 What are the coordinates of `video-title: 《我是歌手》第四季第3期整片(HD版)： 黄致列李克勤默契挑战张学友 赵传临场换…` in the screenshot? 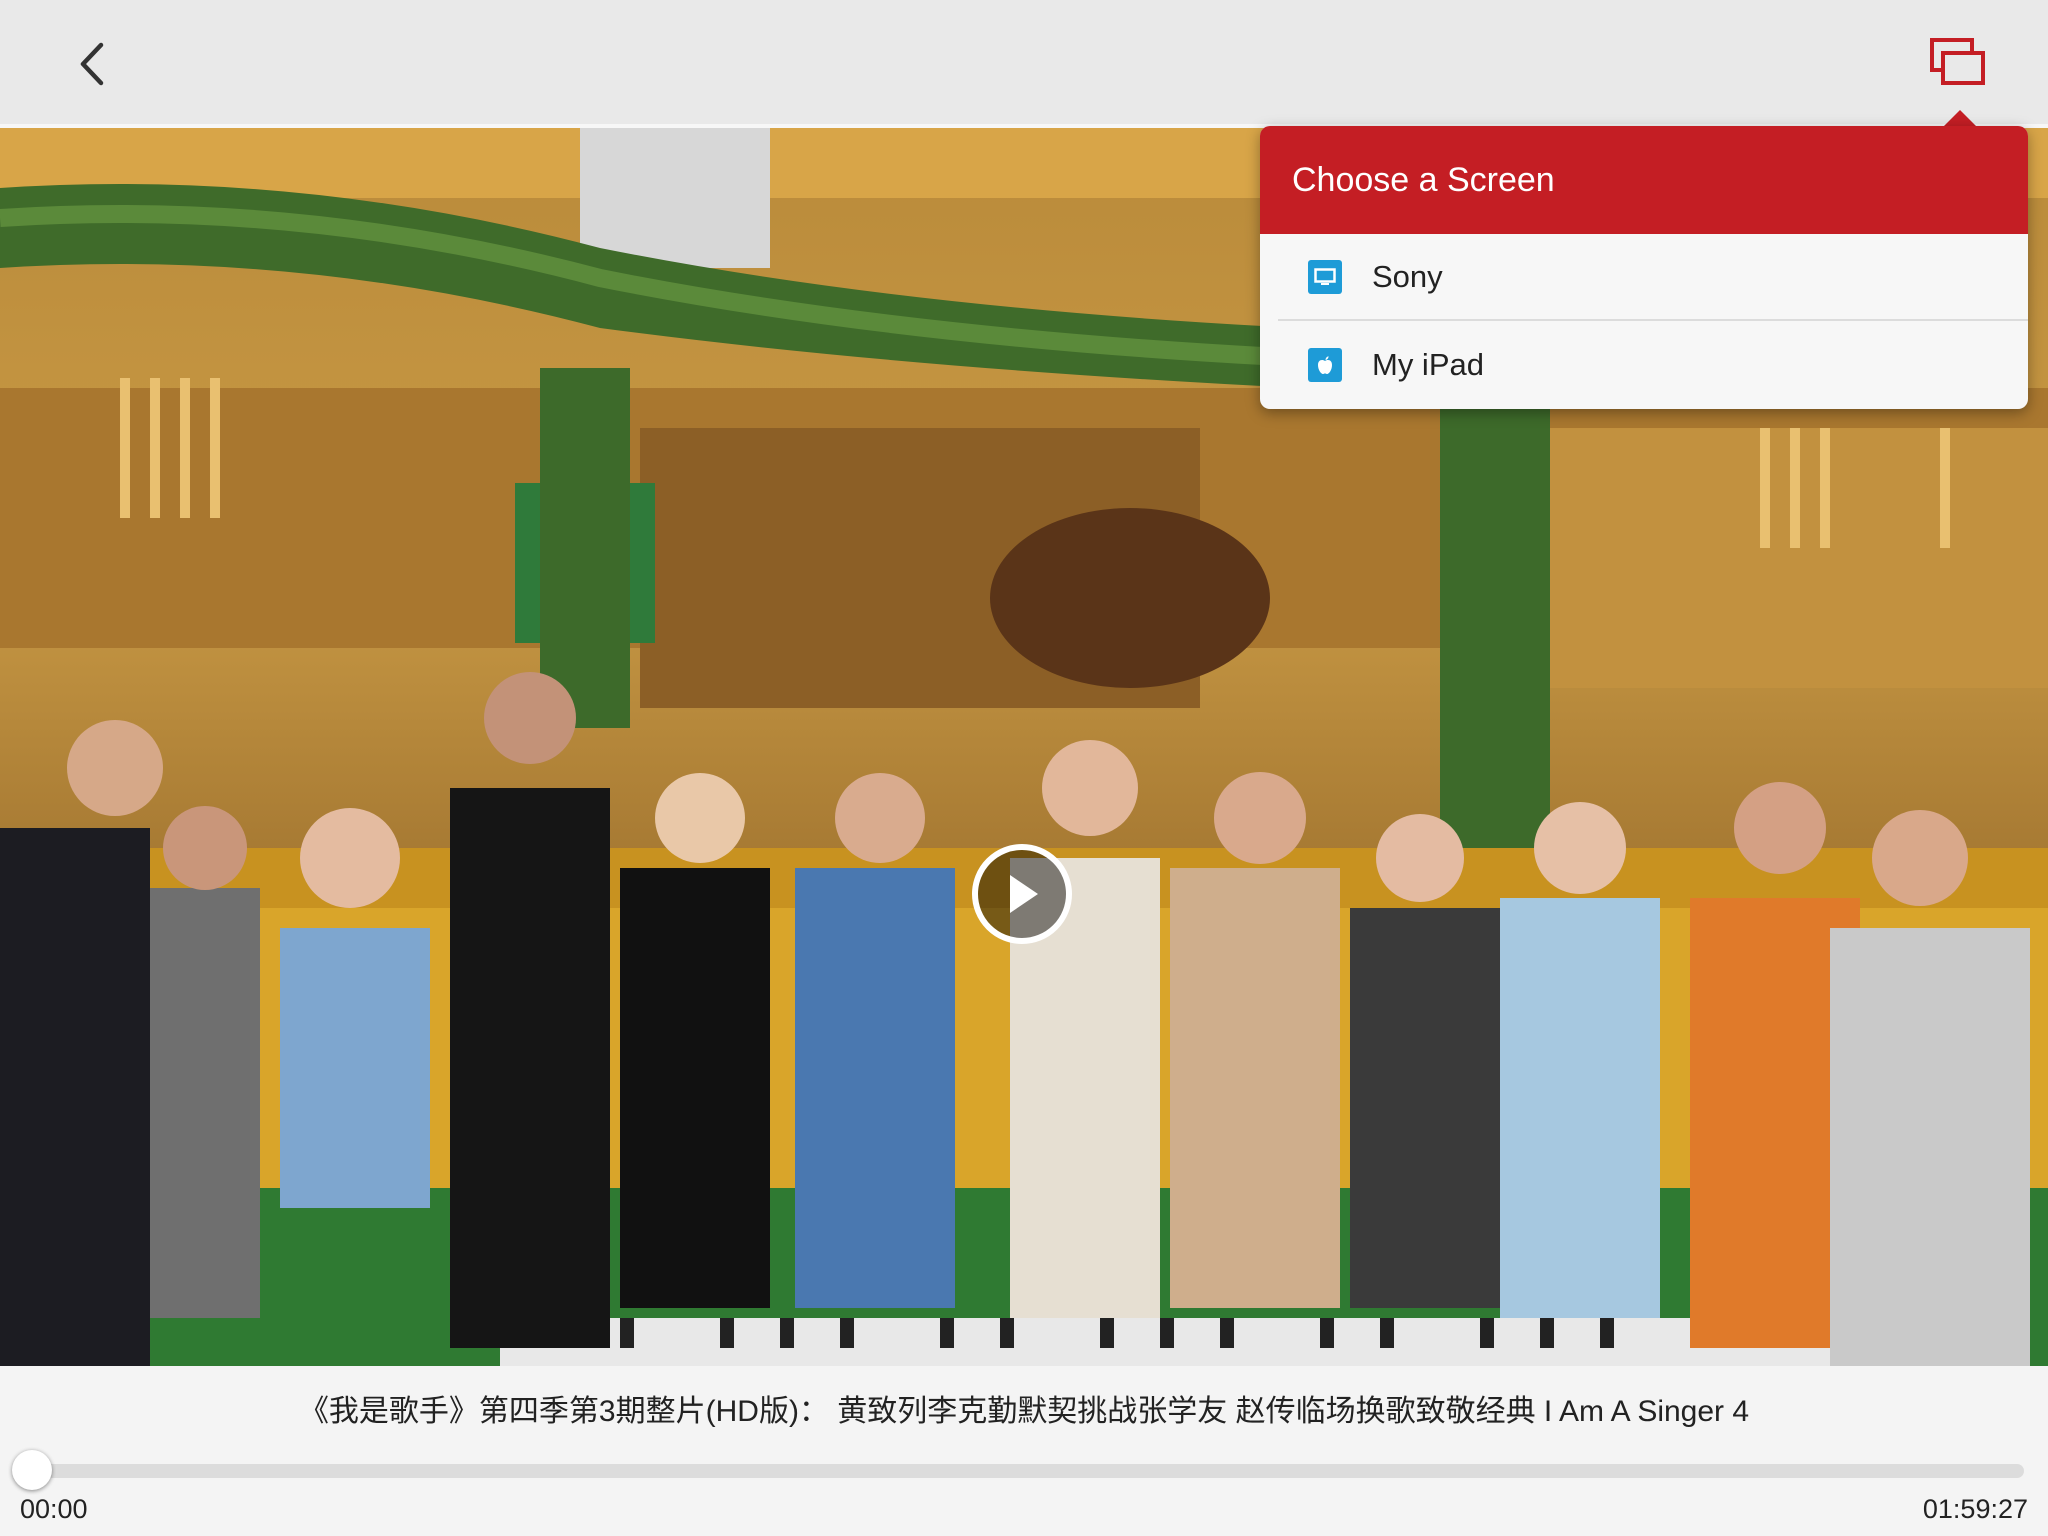 It's located at (1024, 1411).